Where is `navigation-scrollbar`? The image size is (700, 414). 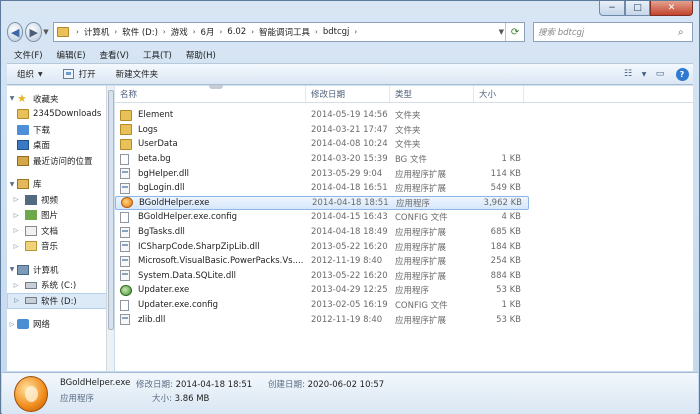
navigation-scrollbar is located at coordinates (110, 228).